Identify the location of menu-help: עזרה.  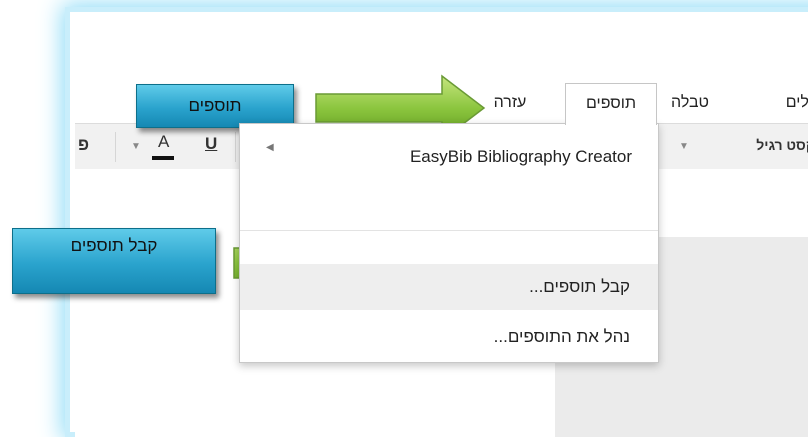
(510, 103).